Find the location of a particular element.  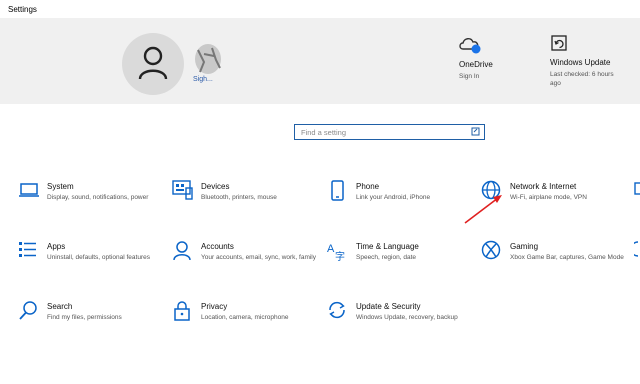

windows-update-icon is located at coordinates (559, 43).